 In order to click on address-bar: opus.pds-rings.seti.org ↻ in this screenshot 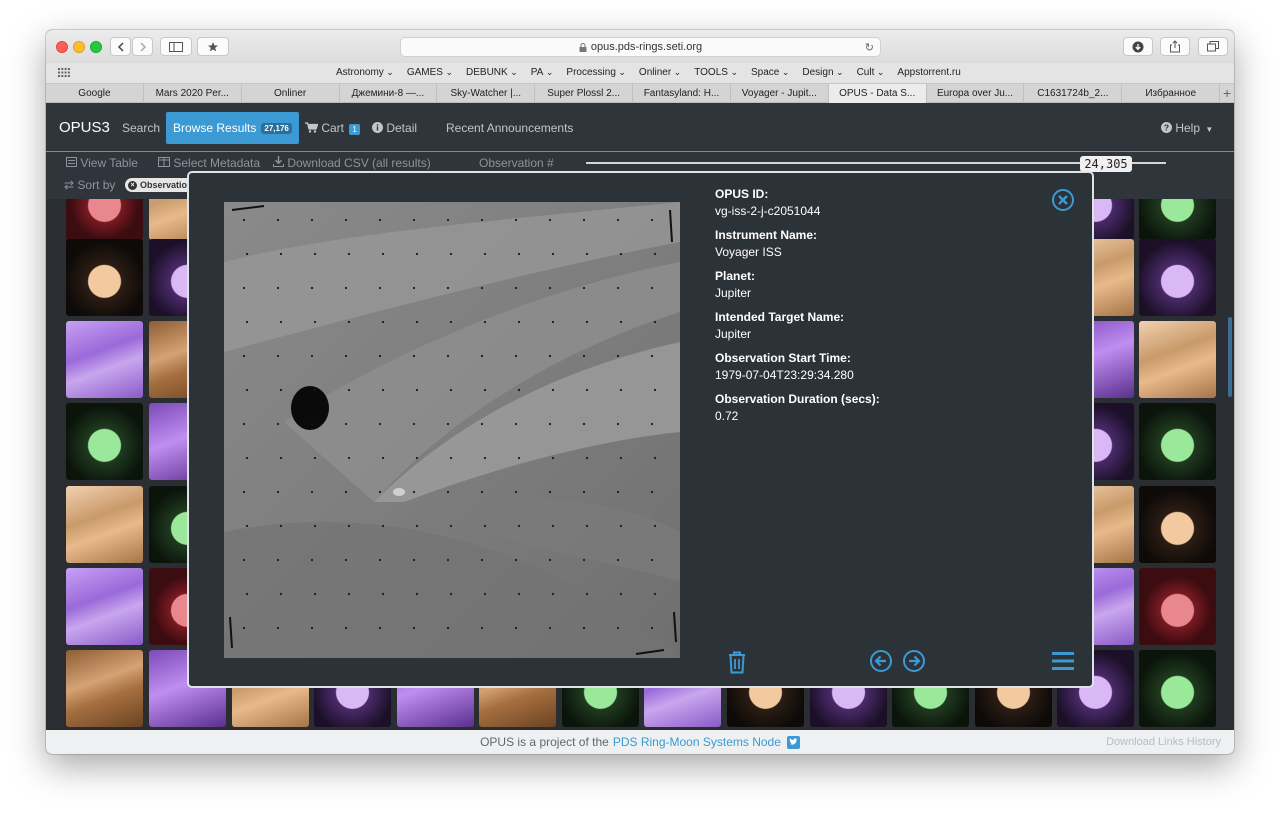, I will do `click(640, 47)`.